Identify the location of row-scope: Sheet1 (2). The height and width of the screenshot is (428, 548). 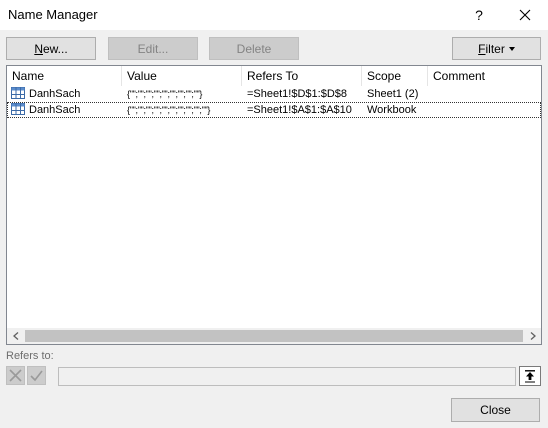
(393, 94).